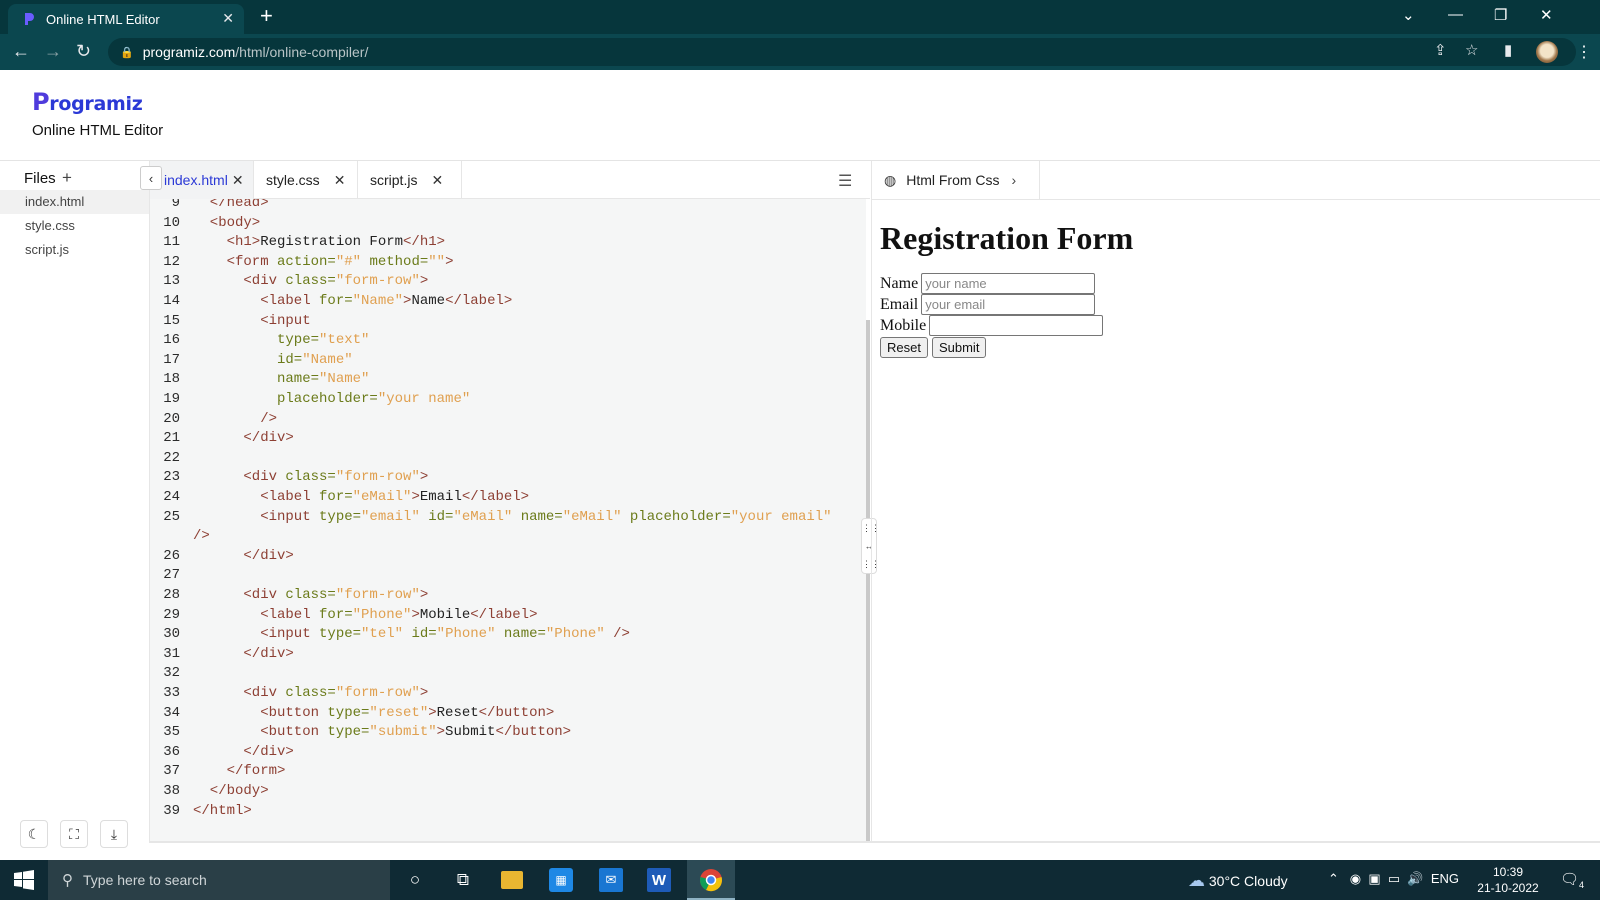 This screenshot has width=1600, height=900. What do you see at coordinates (171, 771) in the screenshot?
I see `line-number: 37` at bounding box center [171, 771].